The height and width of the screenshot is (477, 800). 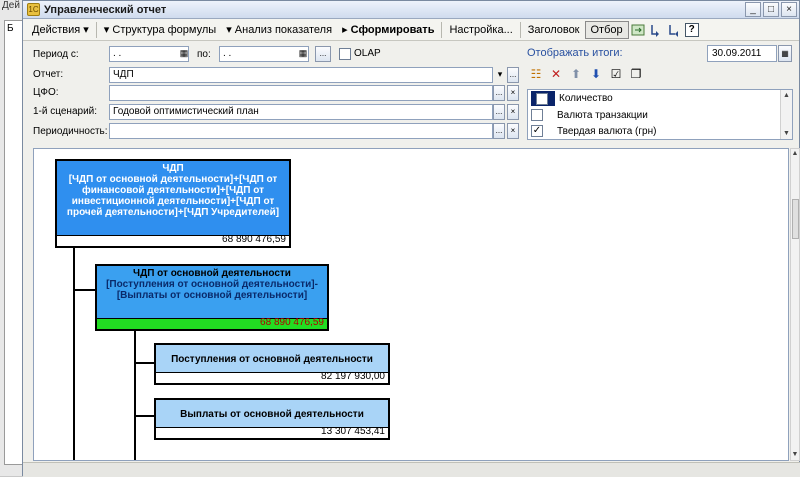 I want to click on periodicity-field, so click(x=301, y=131).